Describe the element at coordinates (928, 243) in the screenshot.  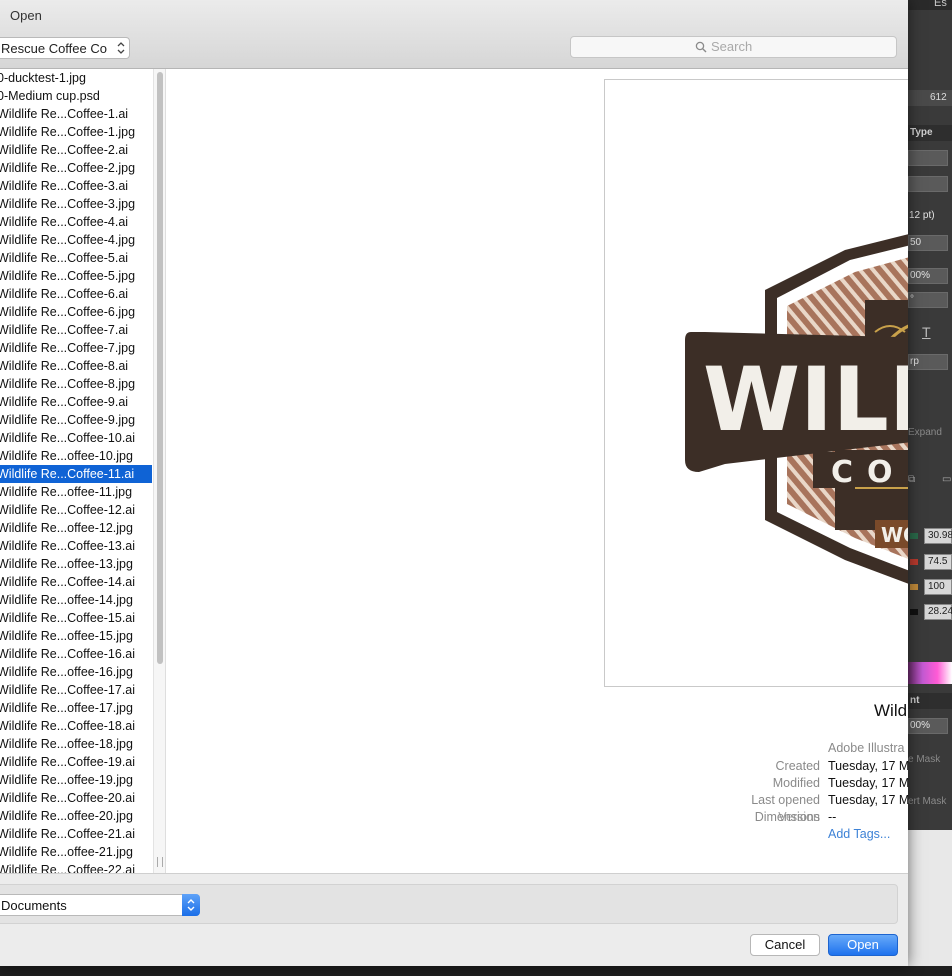
I see `bg-leading-field: 50` at that location.